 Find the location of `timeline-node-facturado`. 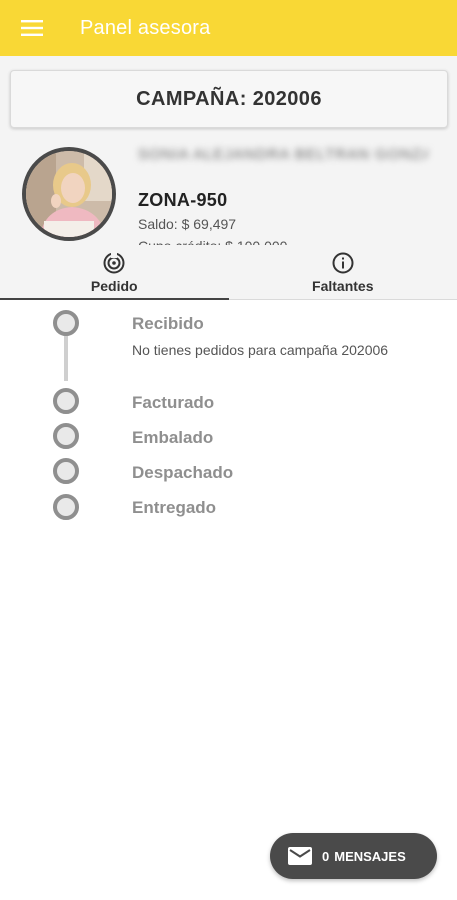

timeline-node-facturado is located at coordinates (66, 401).